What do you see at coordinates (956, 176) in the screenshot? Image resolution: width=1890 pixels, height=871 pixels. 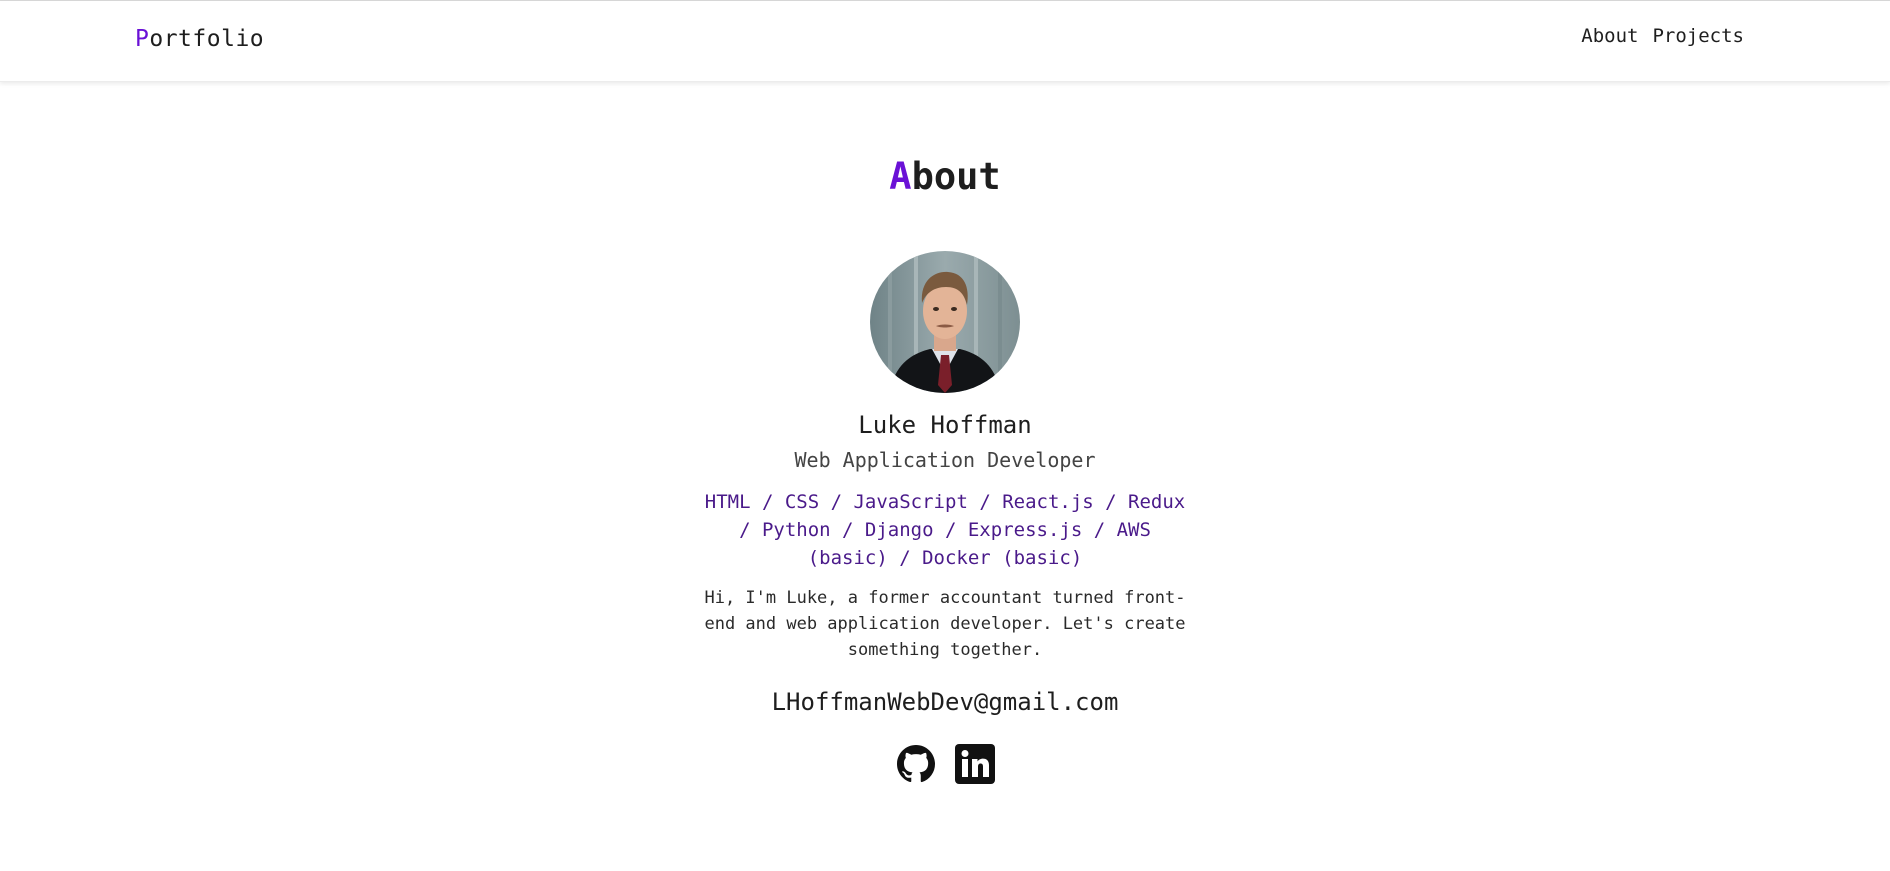 I see `section-title-text: bout` at bounding box center [956, 176].